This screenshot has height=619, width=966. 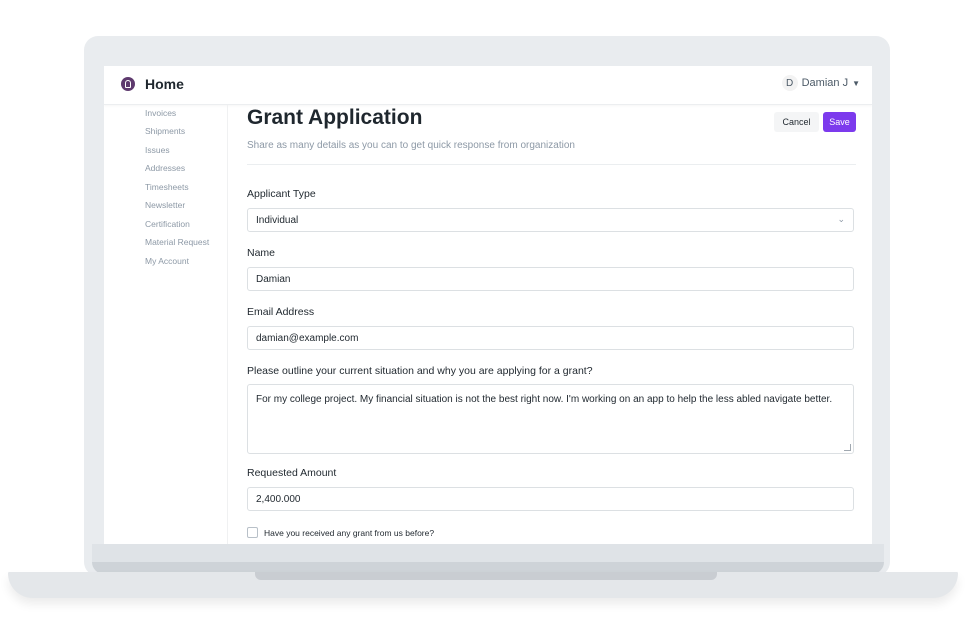 I want to click on user-menu: D Damian J ▼, so click(x=820, y=83).